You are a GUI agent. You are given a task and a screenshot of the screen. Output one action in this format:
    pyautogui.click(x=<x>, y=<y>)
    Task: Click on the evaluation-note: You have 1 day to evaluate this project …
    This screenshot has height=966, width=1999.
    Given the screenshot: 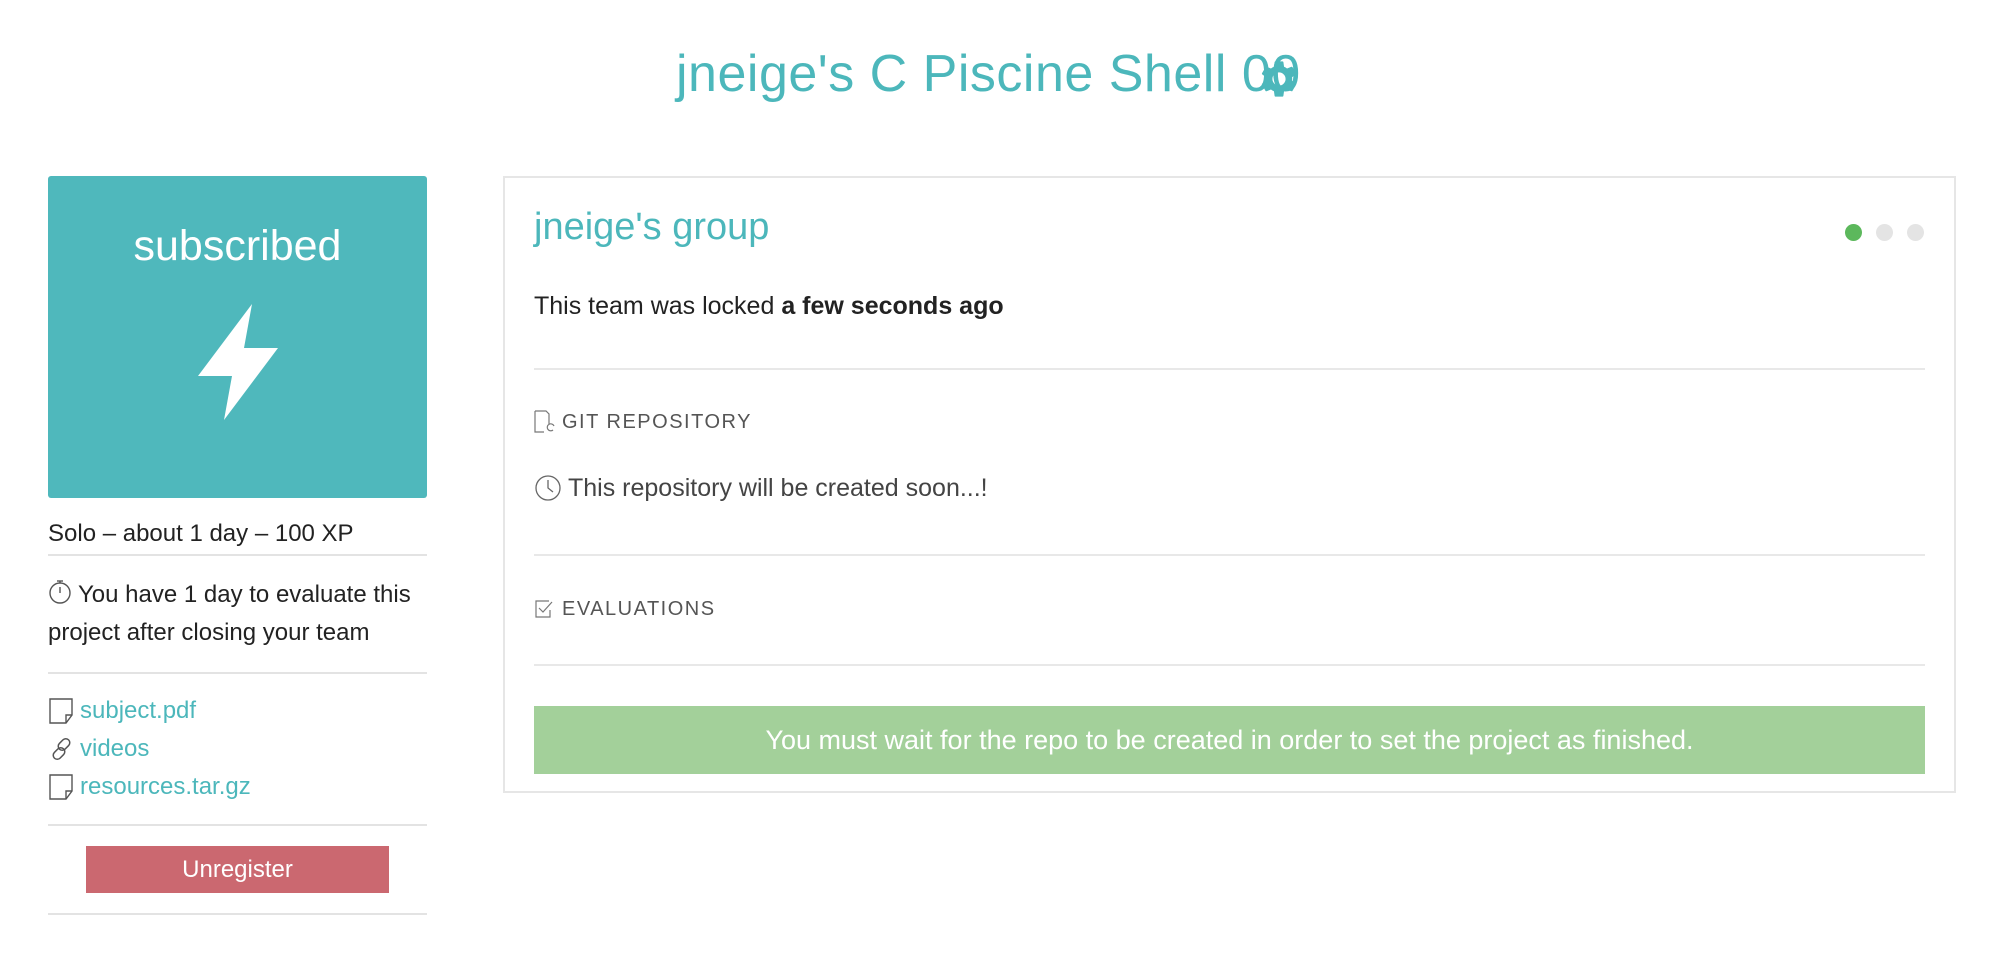 What is the action you would take?
    pyautogui.click(x=237, y=614)
    